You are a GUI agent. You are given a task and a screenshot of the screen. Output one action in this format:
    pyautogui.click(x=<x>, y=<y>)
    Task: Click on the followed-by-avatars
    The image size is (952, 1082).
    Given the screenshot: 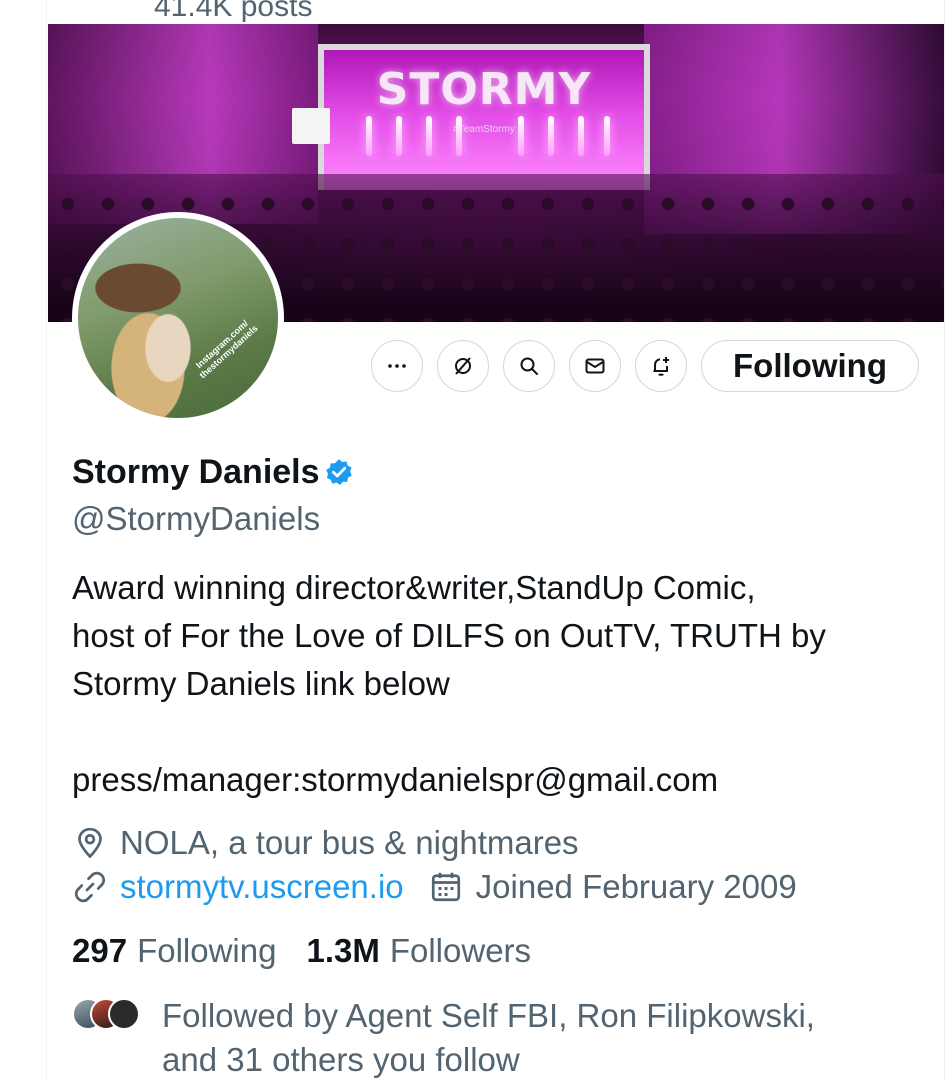 What is the action you would take?
    pyautogui.click(x=108, y=1015)
    